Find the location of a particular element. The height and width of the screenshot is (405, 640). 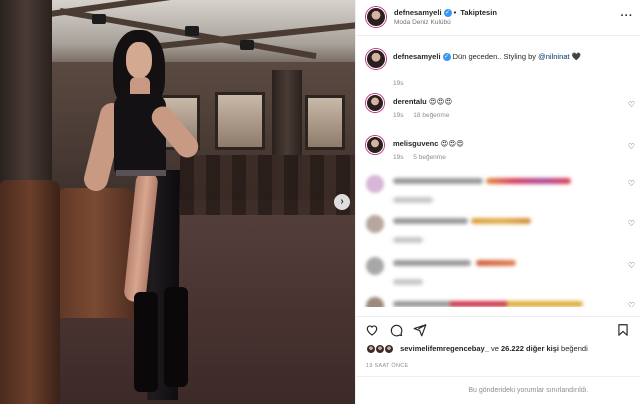

share-icon is located at coordinates (420, 330).